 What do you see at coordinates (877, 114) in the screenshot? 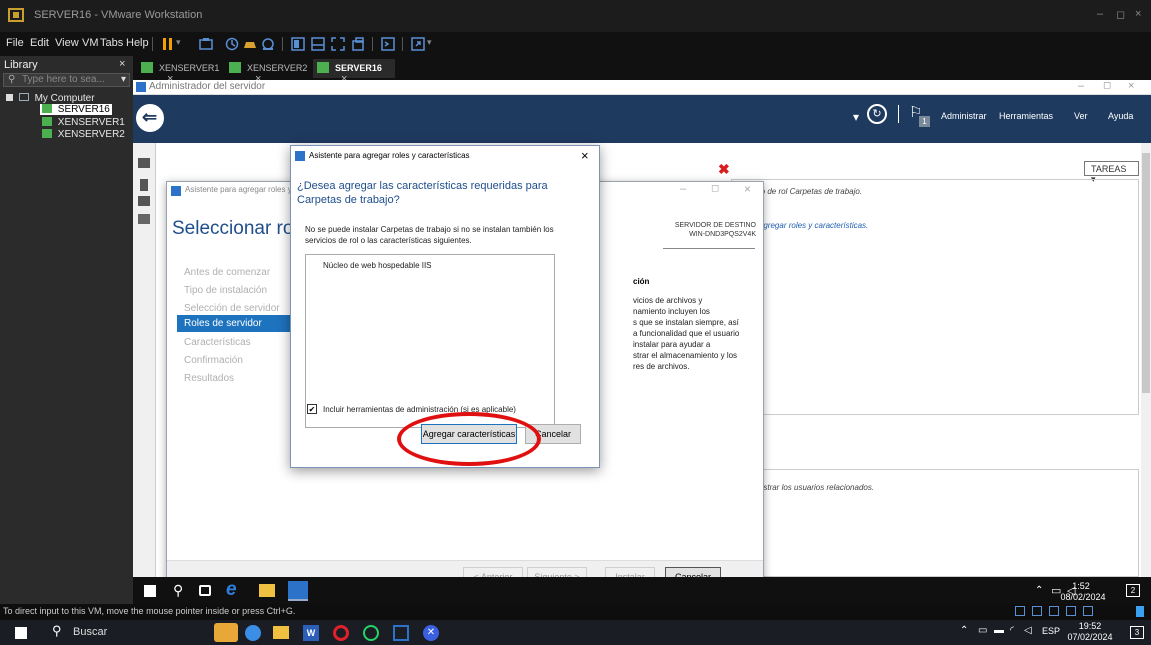
I see `refresh-icon: ↻` at bounding box center [877, 114].